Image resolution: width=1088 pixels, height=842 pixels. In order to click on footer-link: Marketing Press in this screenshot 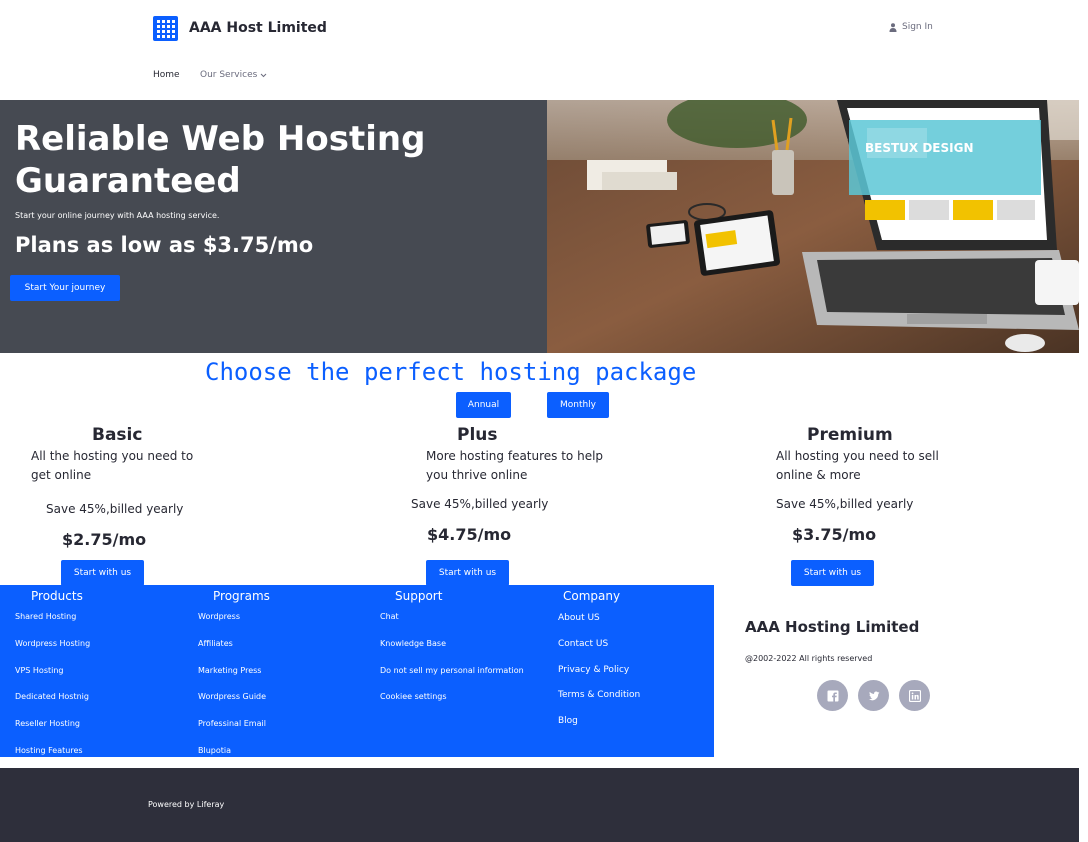, I will do `click(229, 670)`.